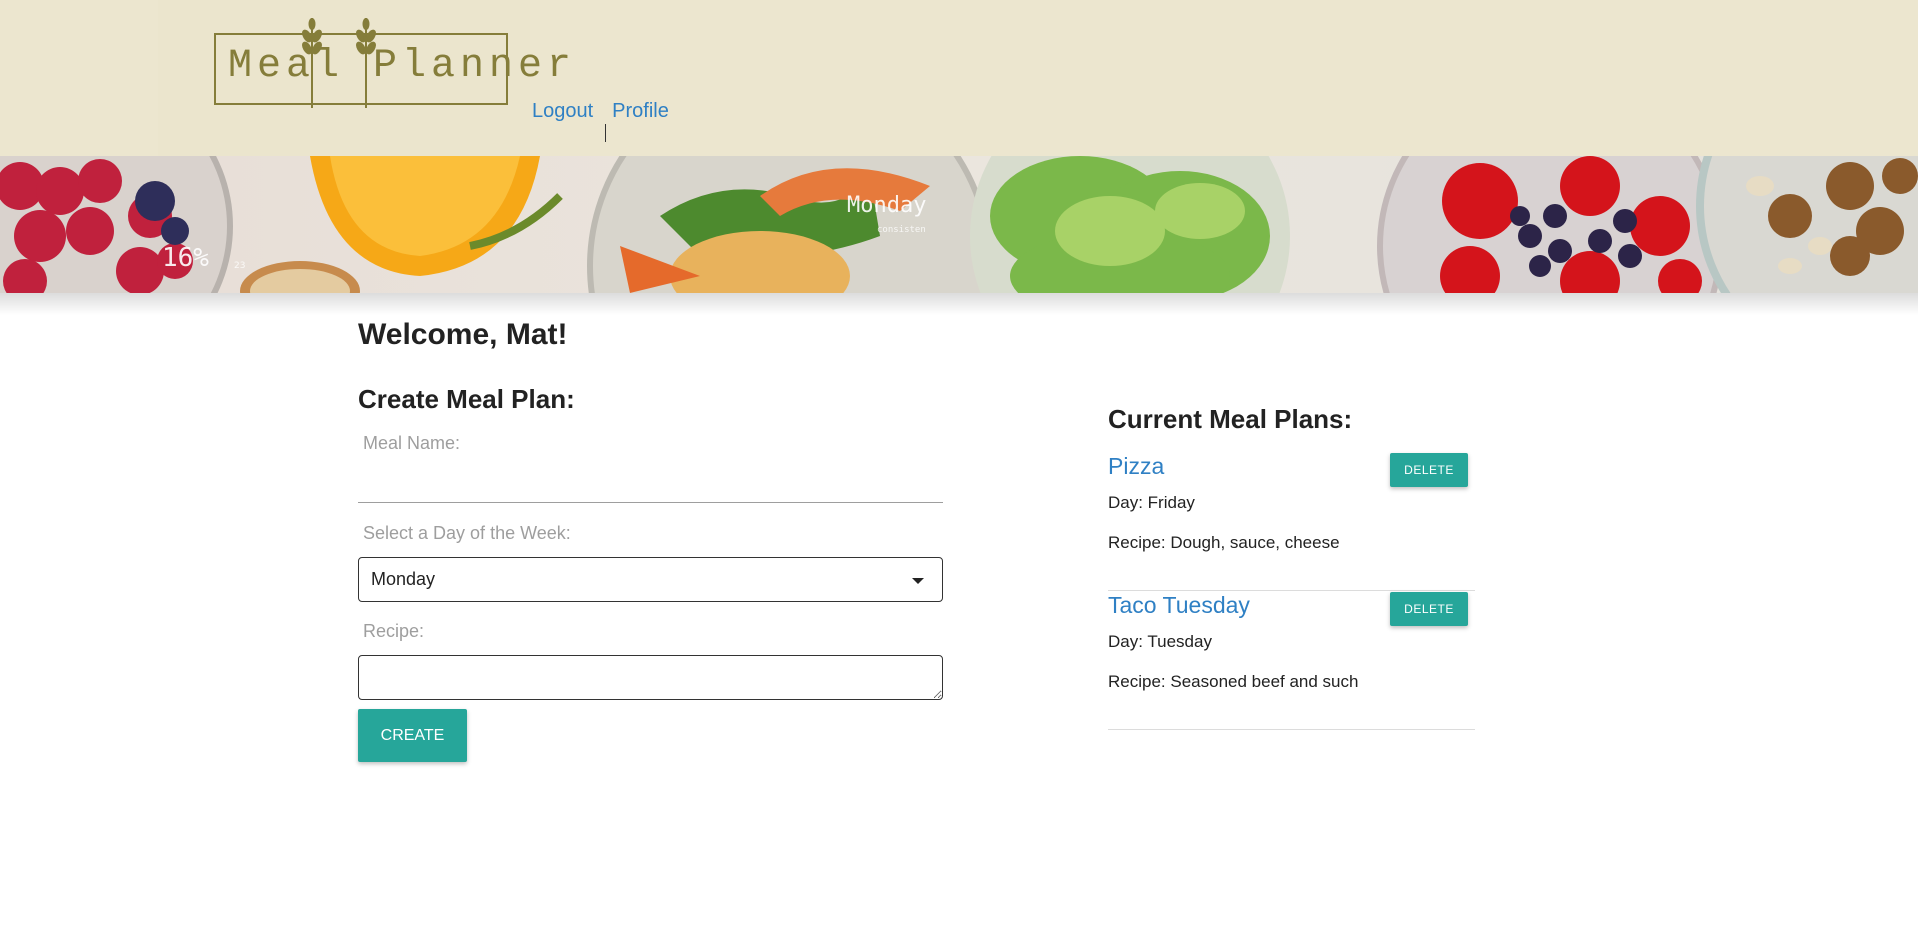 This screenshot has height=950, width=1918. Describe the element at coordinates (1179, 605) in the screenshot. I see `meal-plan-name-link: Taco Tuesday` at that location.